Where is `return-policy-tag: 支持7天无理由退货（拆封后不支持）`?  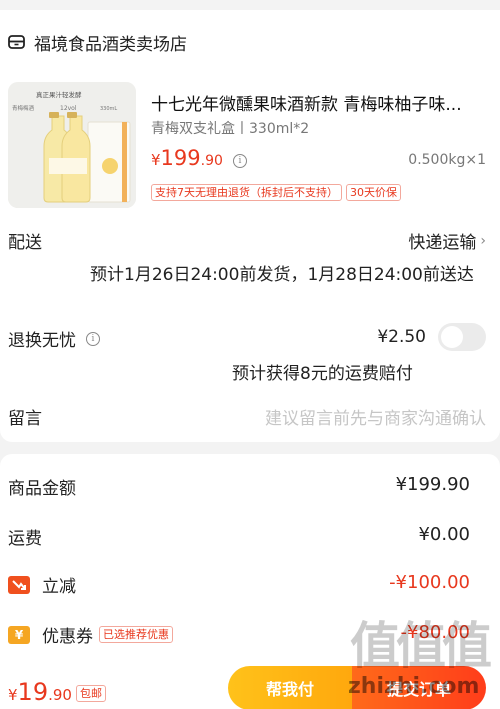
return-policy-tag: 支持7天无理由退货（拆封后不支持） is located at coordinates (246, 192).